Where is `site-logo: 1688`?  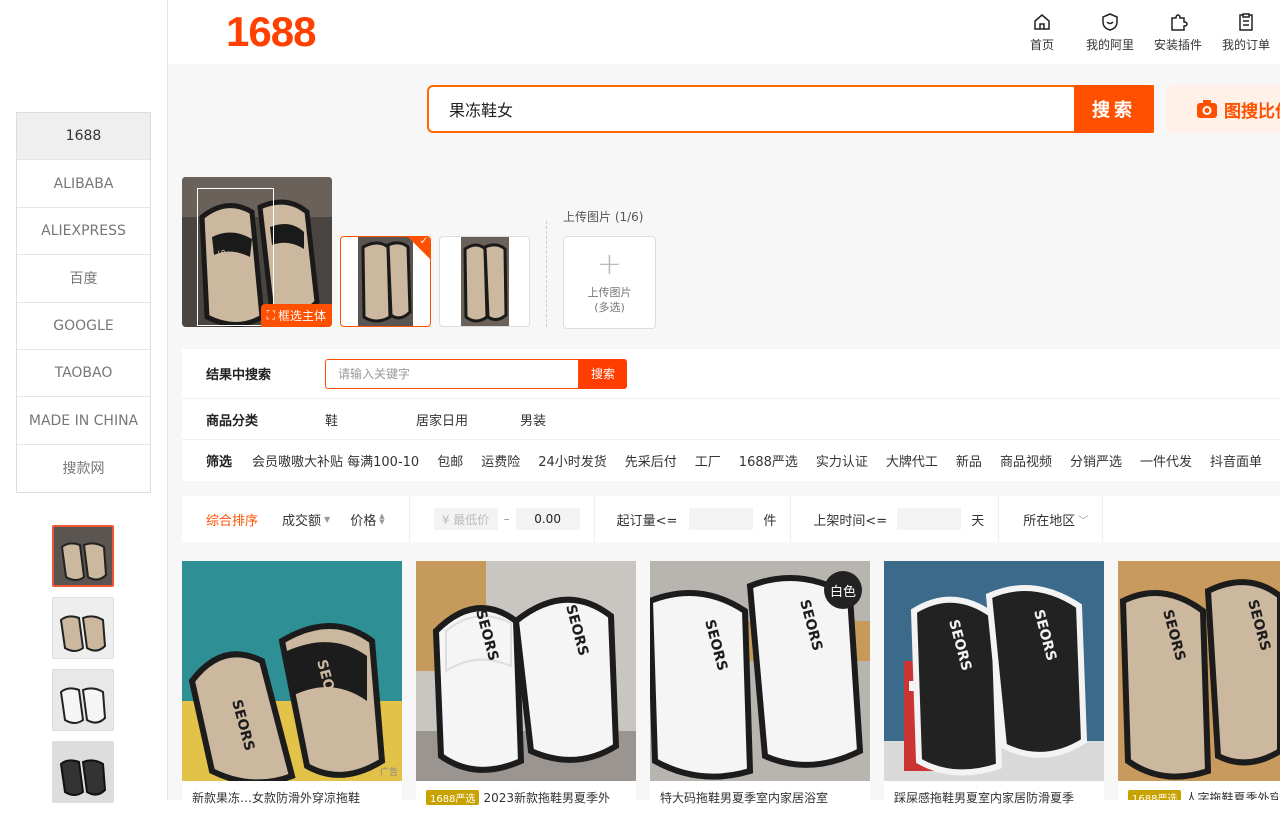 site-logo: 1688 is located at coordinates (271, 32).